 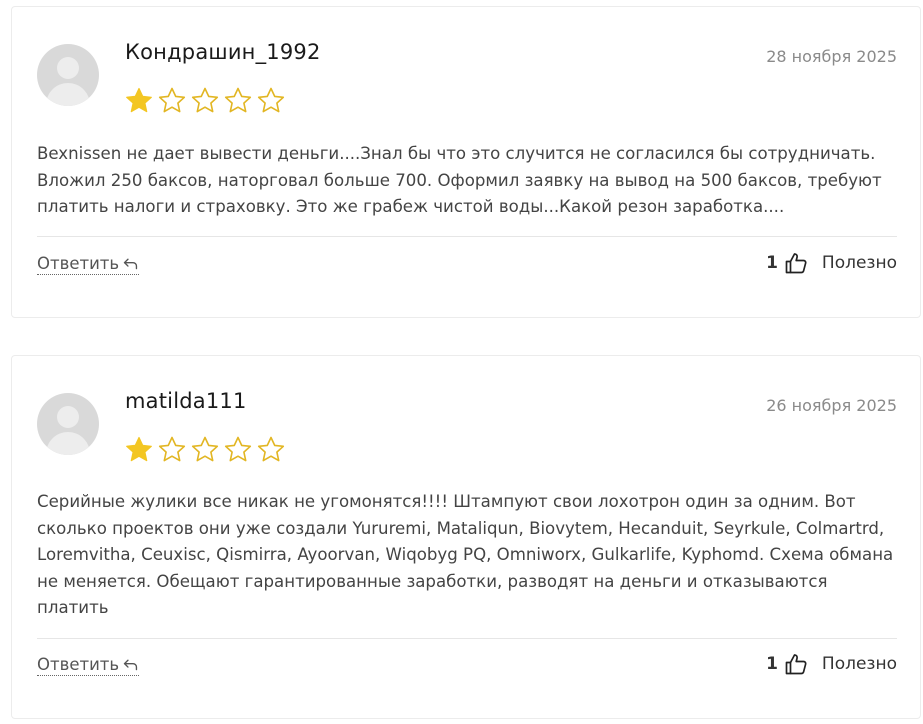 What do you see at coordinates (223, 52) in the screenshot?
I see `review-username: Кондрашин_1992` at bounding box center [223, 52].